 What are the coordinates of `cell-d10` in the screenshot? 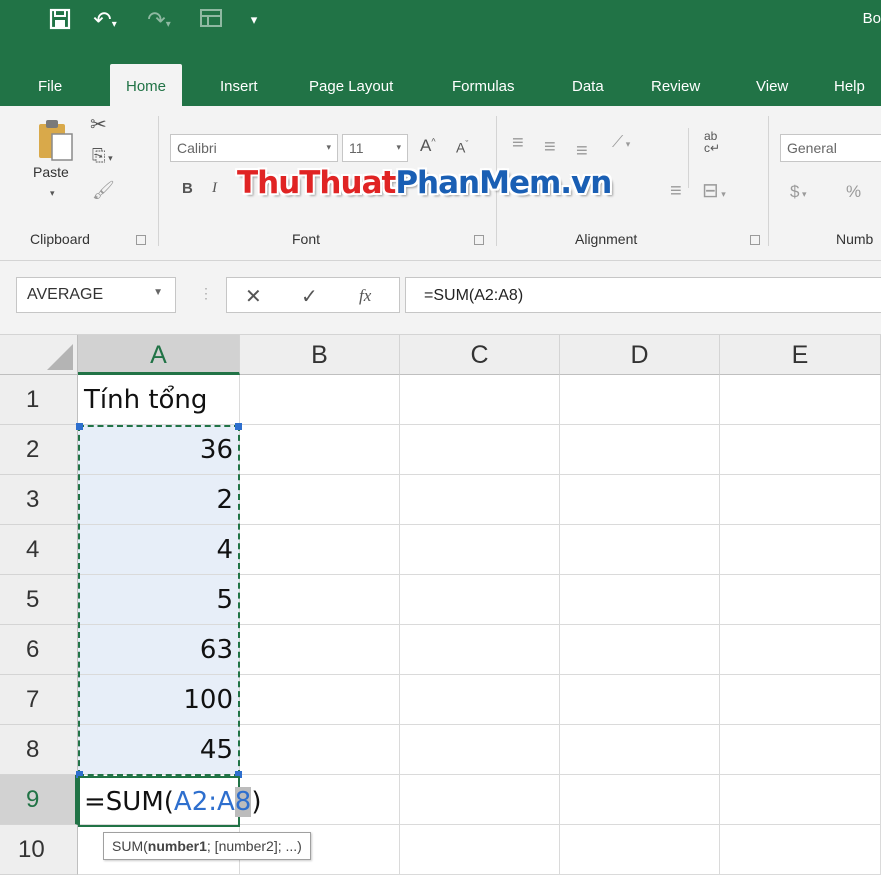 It's located at (640, 850).